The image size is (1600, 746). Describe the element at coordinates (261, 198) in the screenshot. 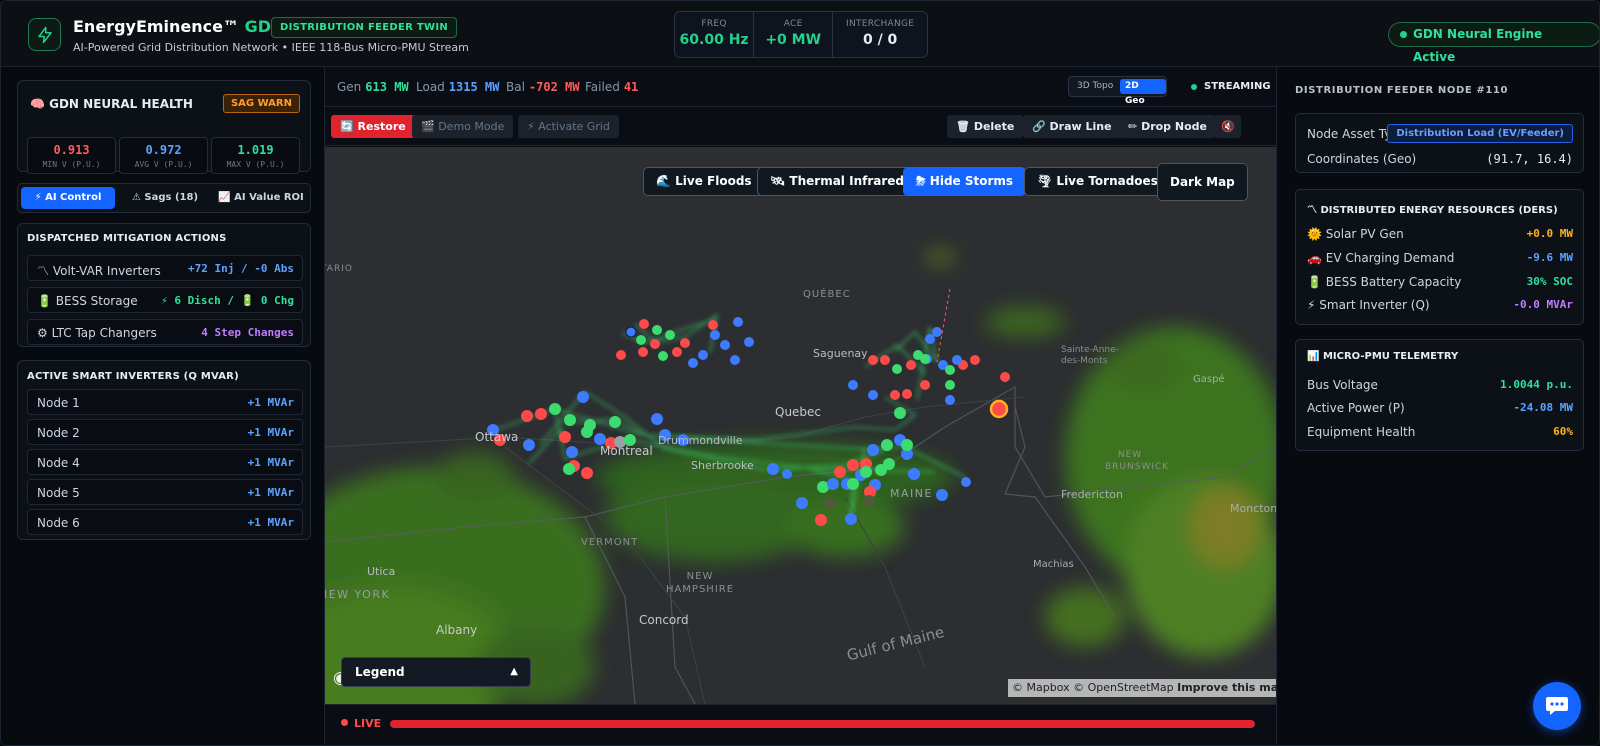

I see `tab-ai-value-roi: 📈 AI Value ROI` at that location.